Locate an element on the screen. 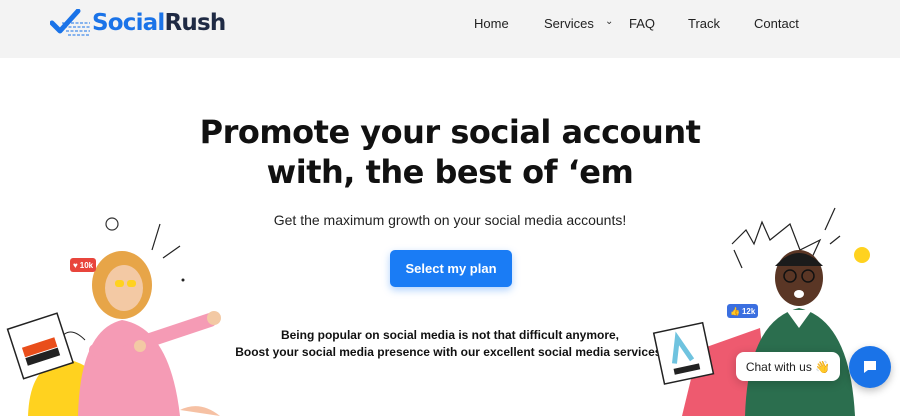 The width and height of the screenshot is (900, 416). left-illustration is located at coordinates (113, 316).